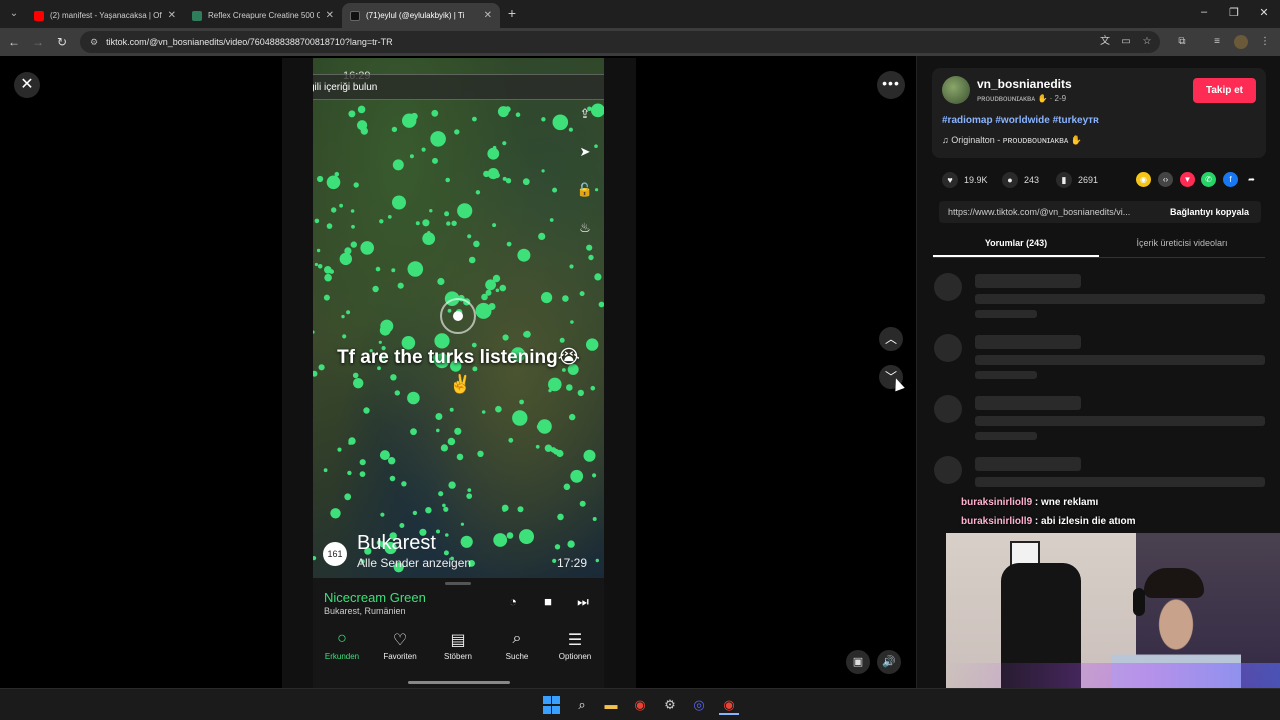 The image size is (1280, 720). What do you see at coordinates (1224, 90) in the screenshot?
I see `follow-button: Takip et` at bounding box center [1224, 90].